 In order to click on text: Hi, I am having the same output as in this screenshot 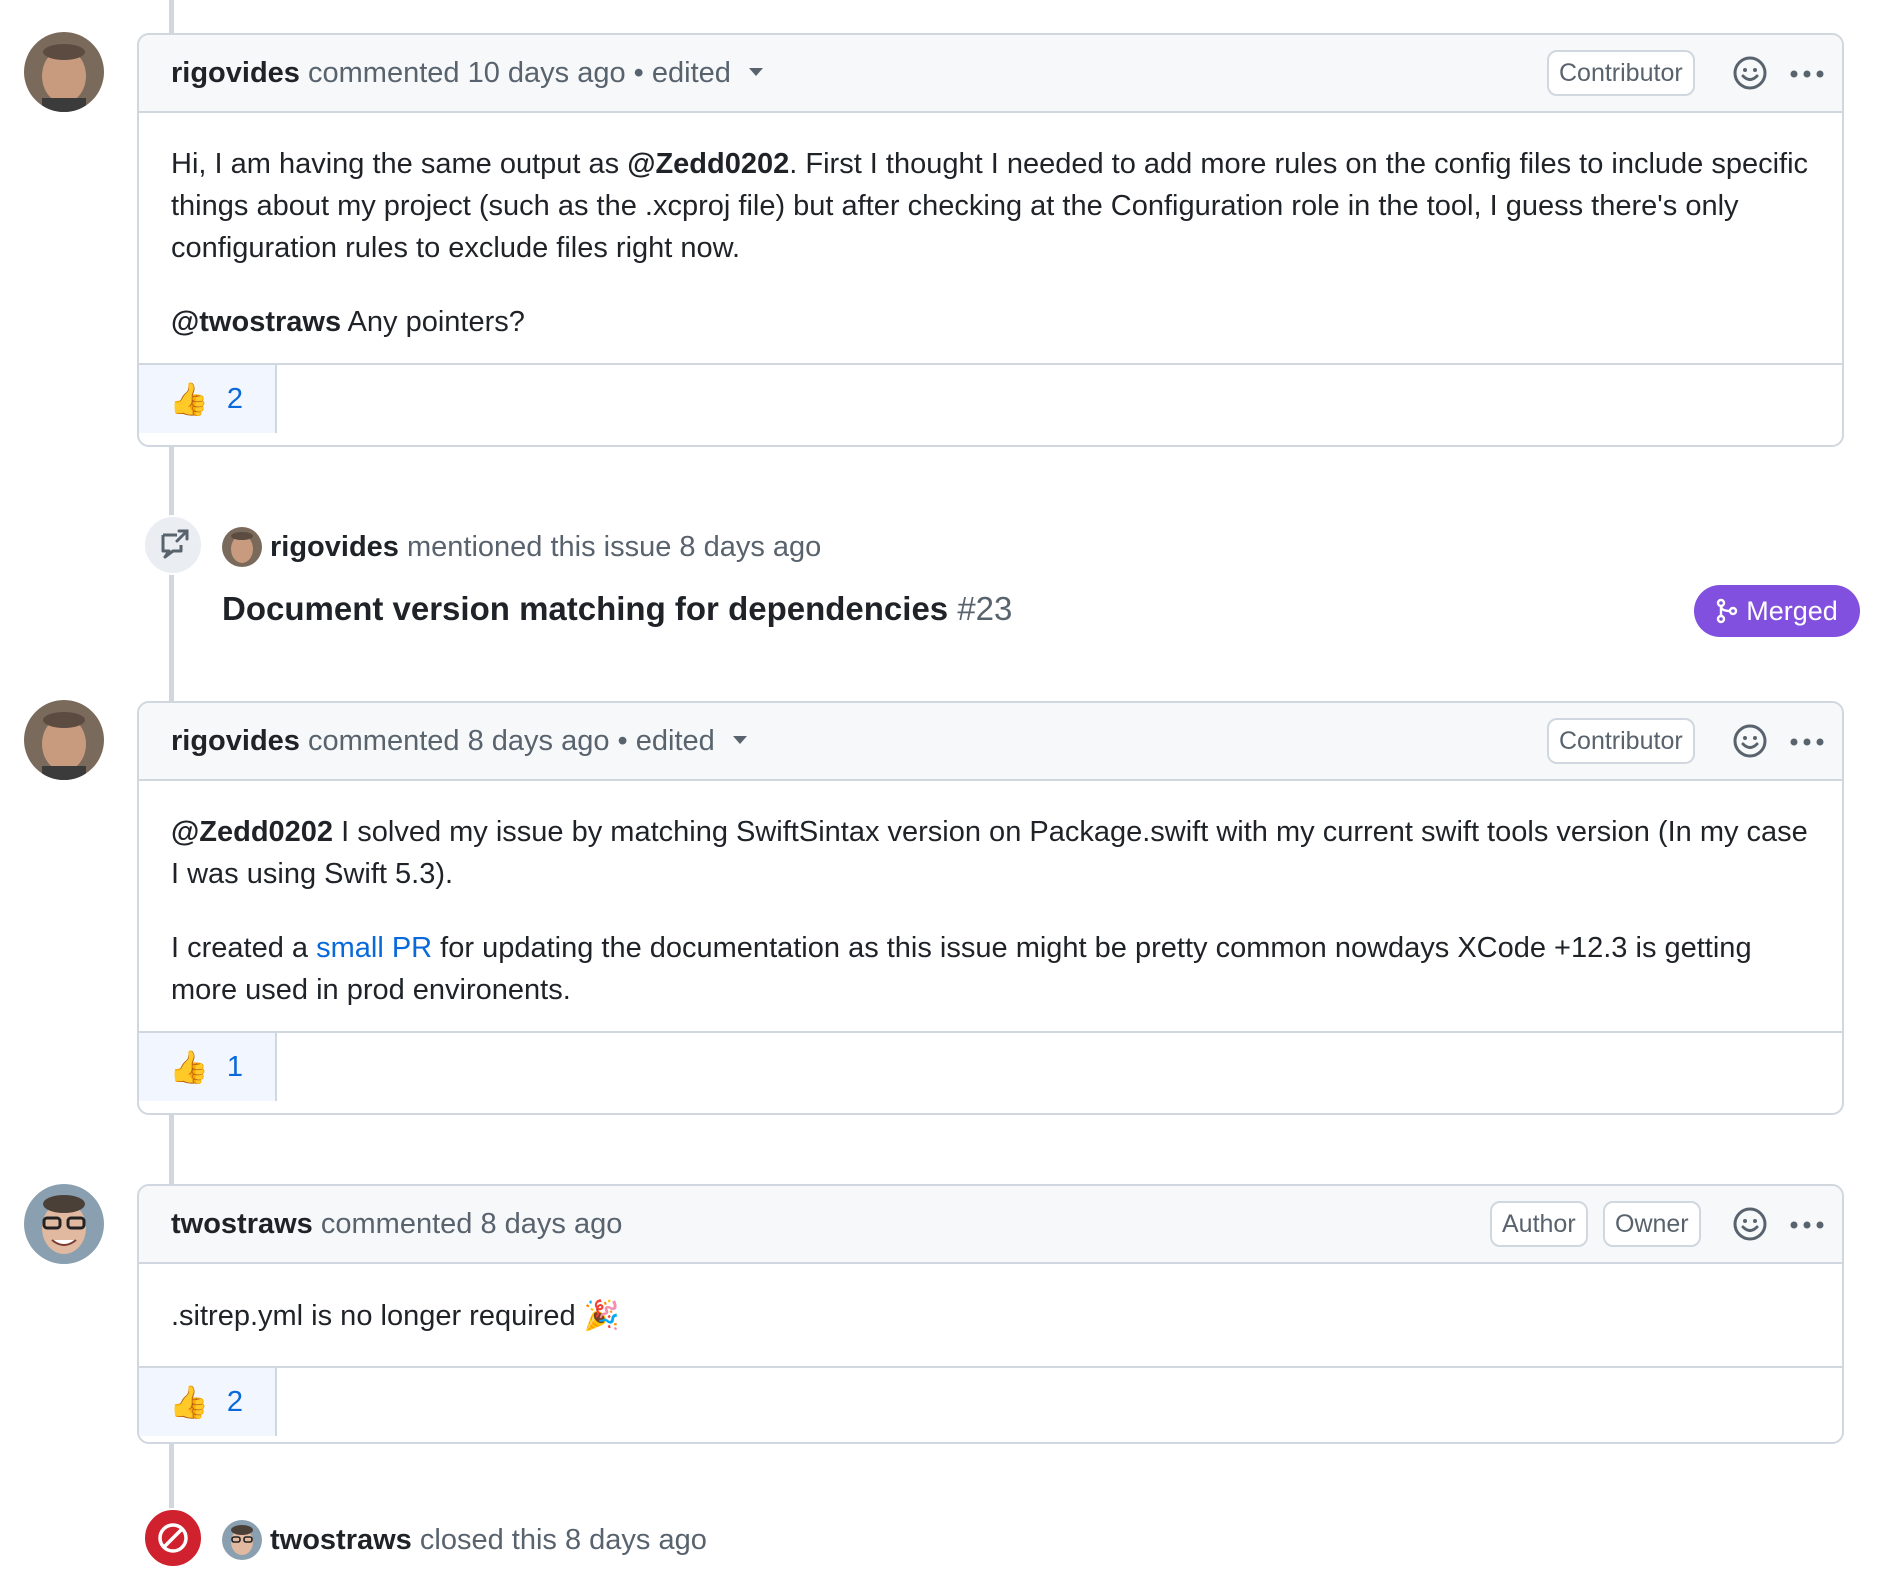, I will do `click(399, 164)`.